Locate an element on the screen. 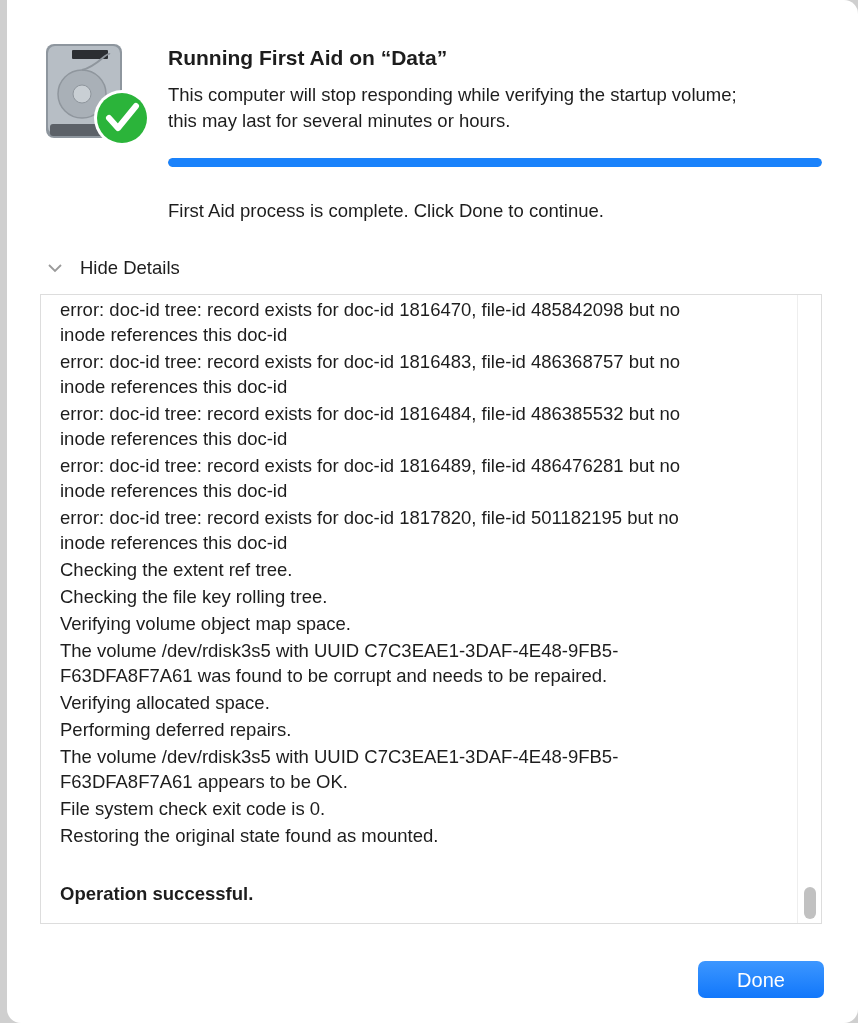  status-text: First Aid process is complete. Click Done to continue. is located at coordinates (386, 210).